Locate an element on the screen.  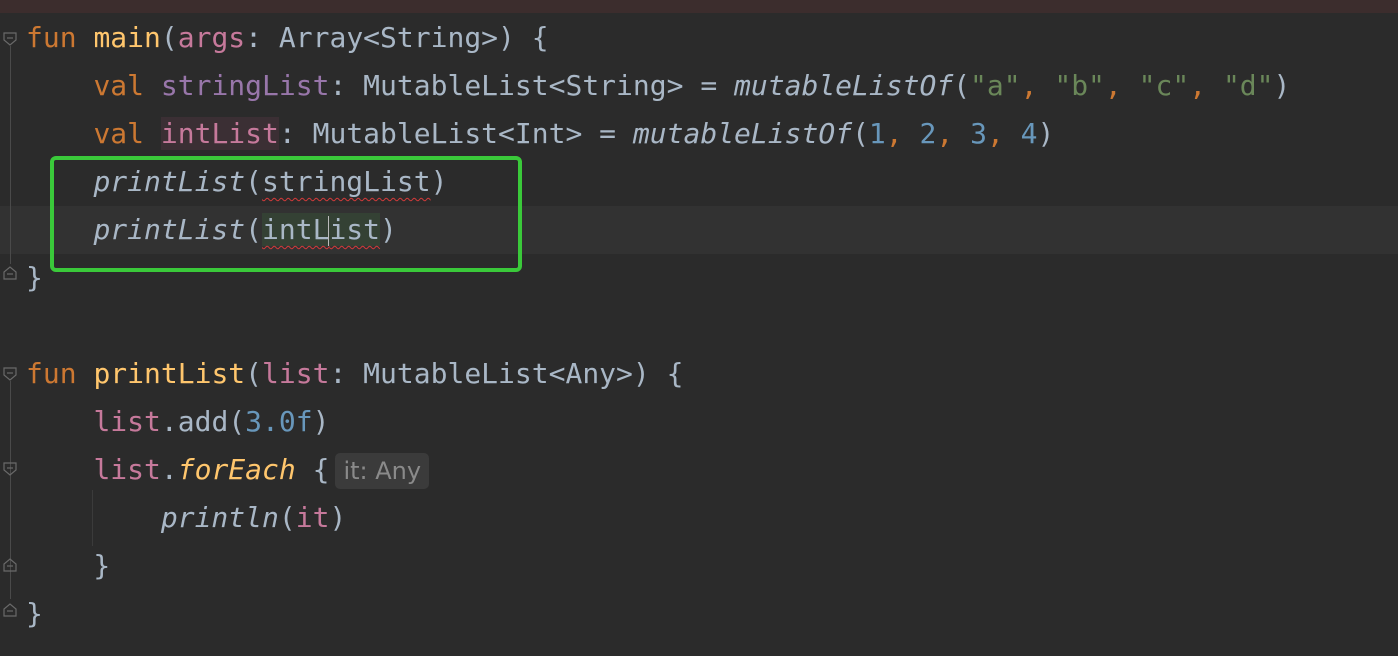
code-token: forEach is located at coordinates (236, 469).